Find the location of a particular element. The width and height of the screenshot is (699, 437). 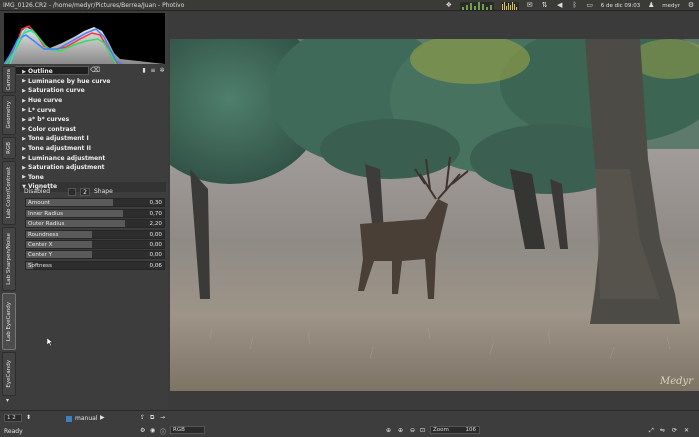

histogram is located at coordinates (84, 39).